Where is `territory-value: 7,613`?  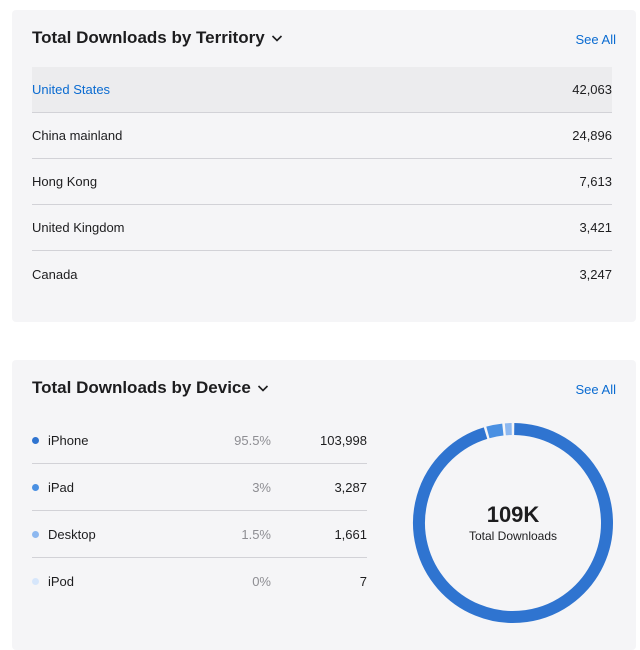 territory-value: 7,613 is located at coordinates (595, 181).